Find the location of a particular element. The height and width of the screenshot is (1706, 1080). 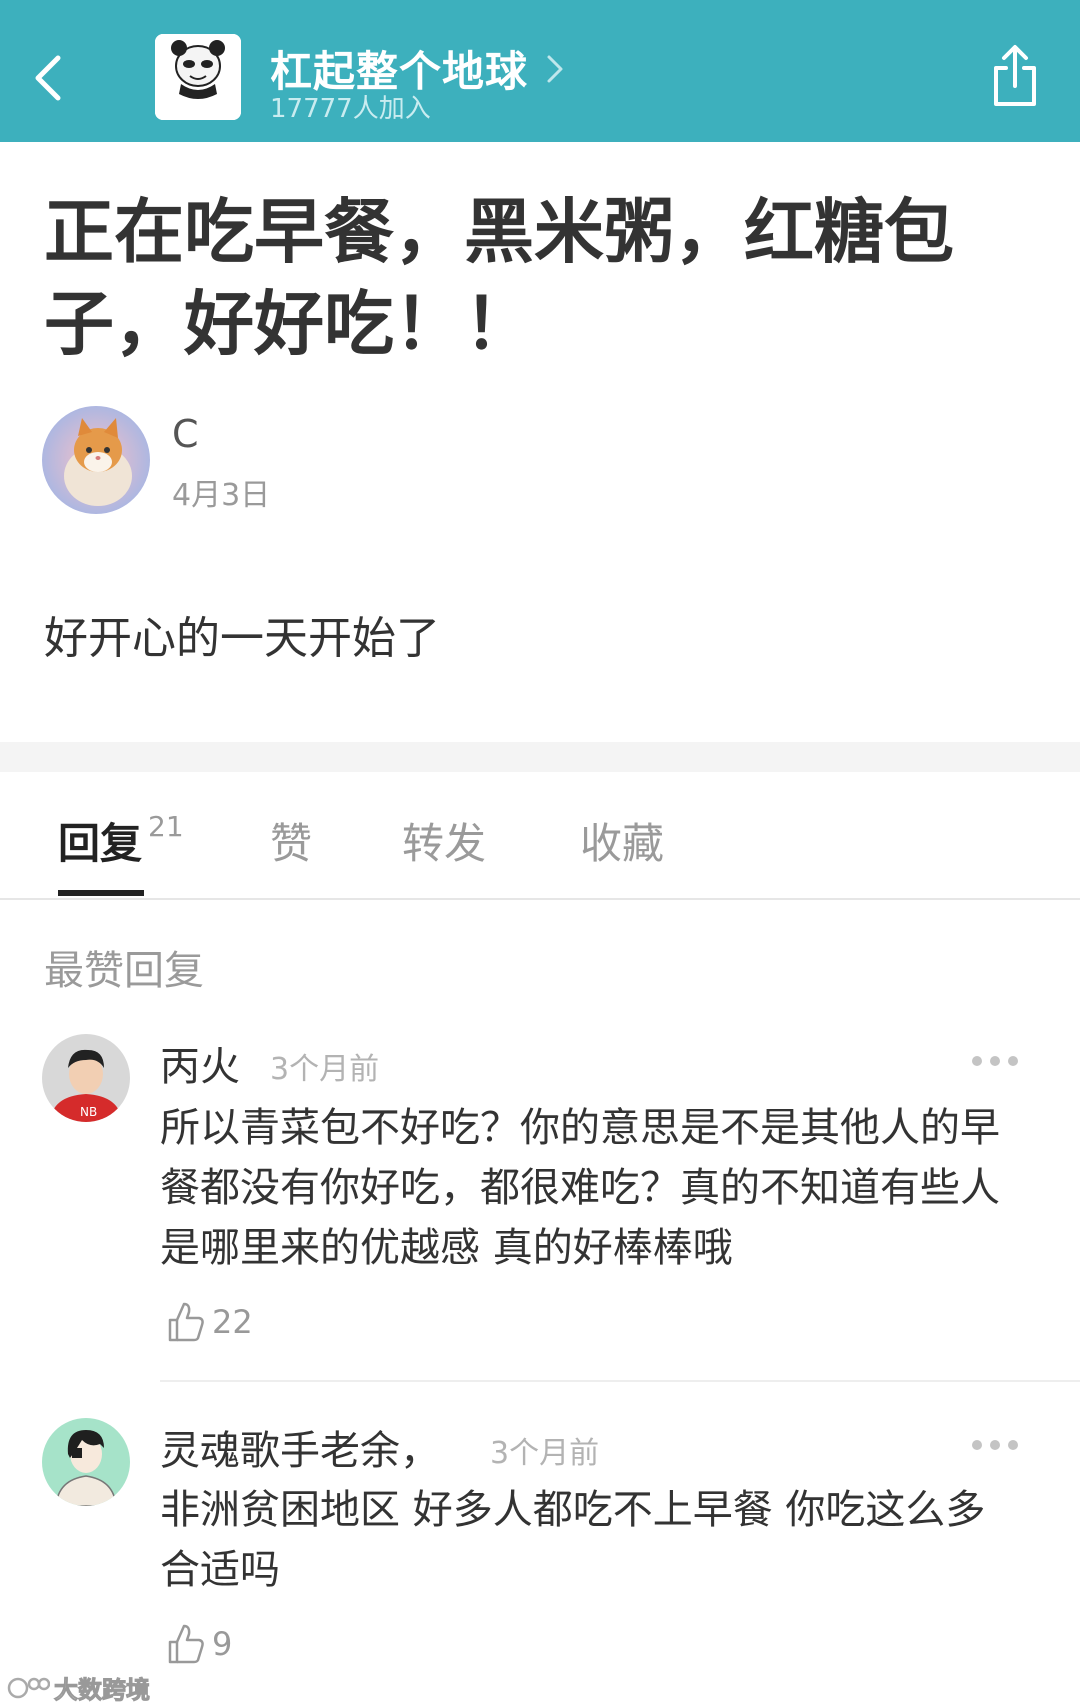

post-body: 好开心的一天开始了 is located at coordinates (242, 638).